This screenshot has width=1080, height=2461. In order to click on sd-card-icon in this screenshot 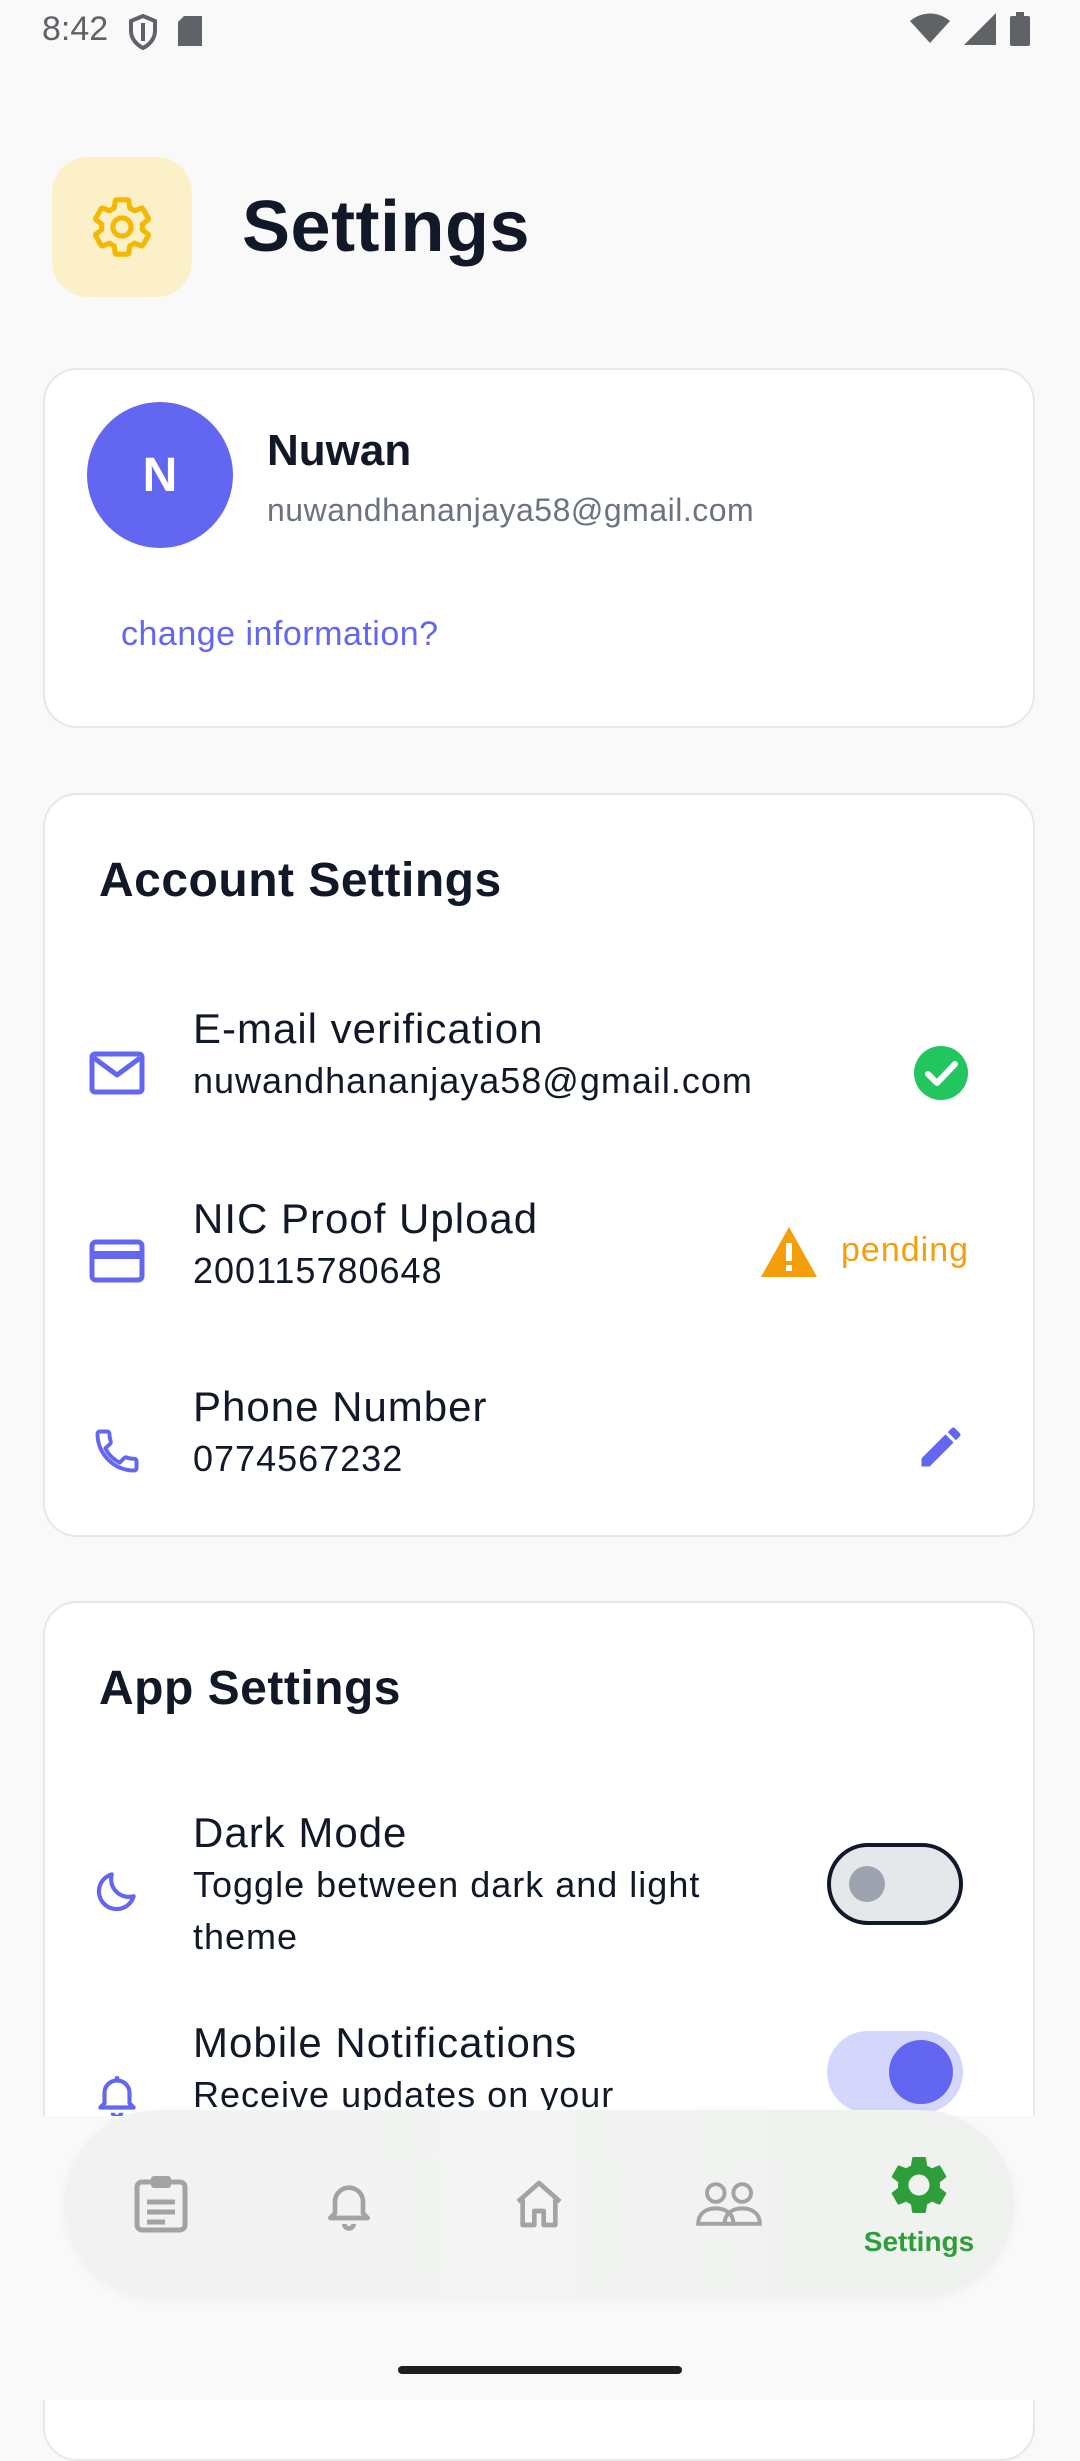, I will do `click(190, 31)`.